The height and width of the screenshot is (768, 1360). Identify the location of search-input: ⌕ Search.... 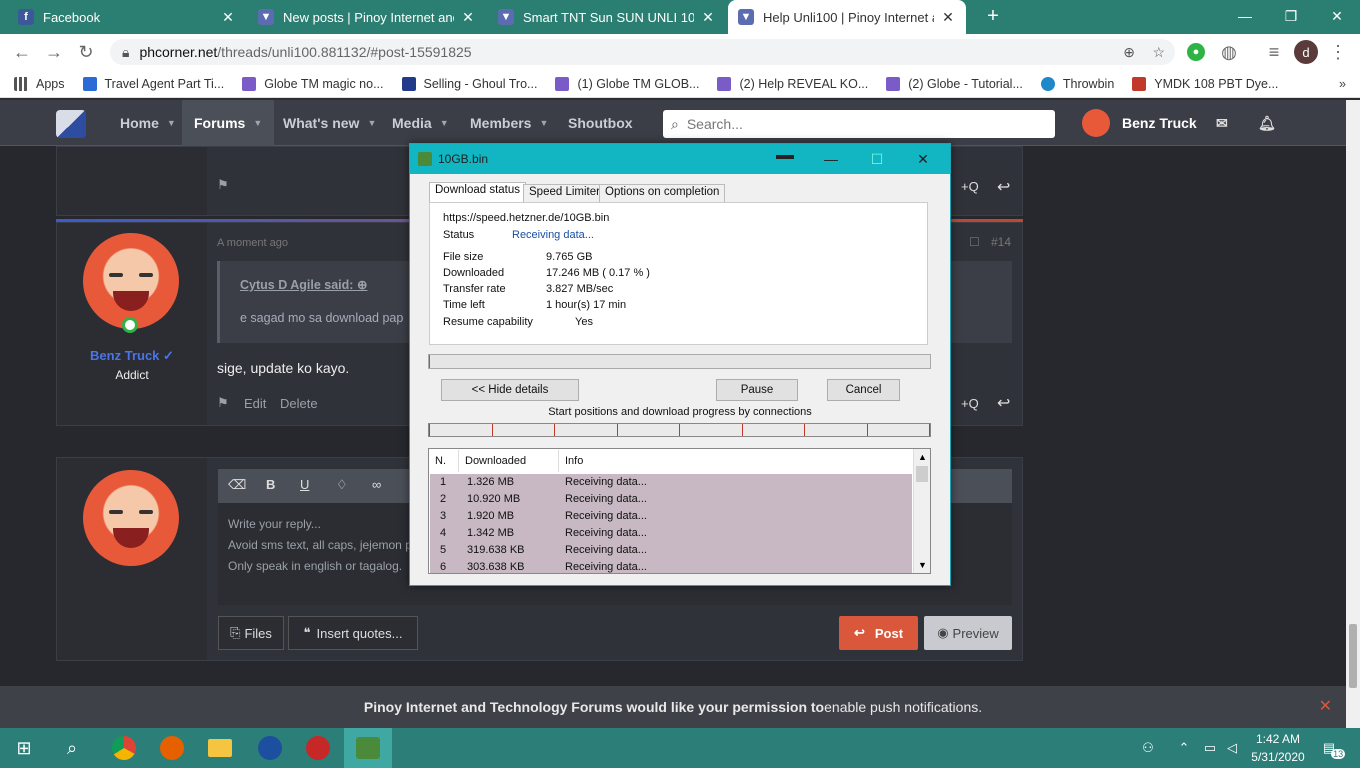
(859, 124).